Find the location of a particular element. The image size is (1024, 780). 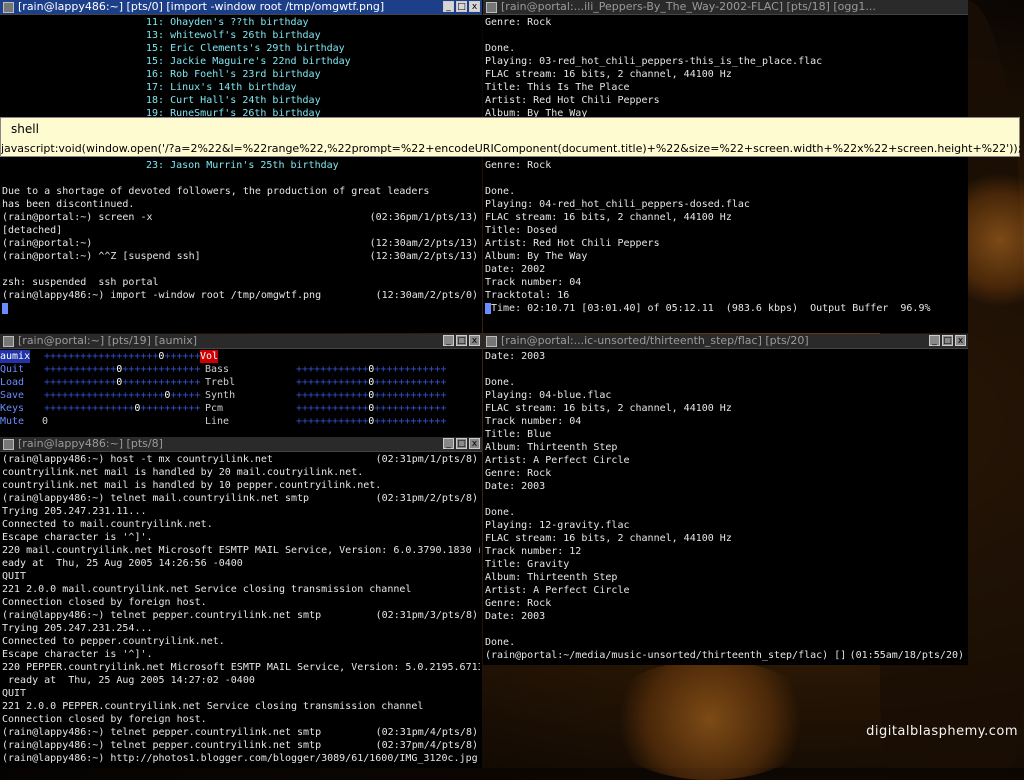

mixer-menu-item: Mute is located at coordinates (12, 421).